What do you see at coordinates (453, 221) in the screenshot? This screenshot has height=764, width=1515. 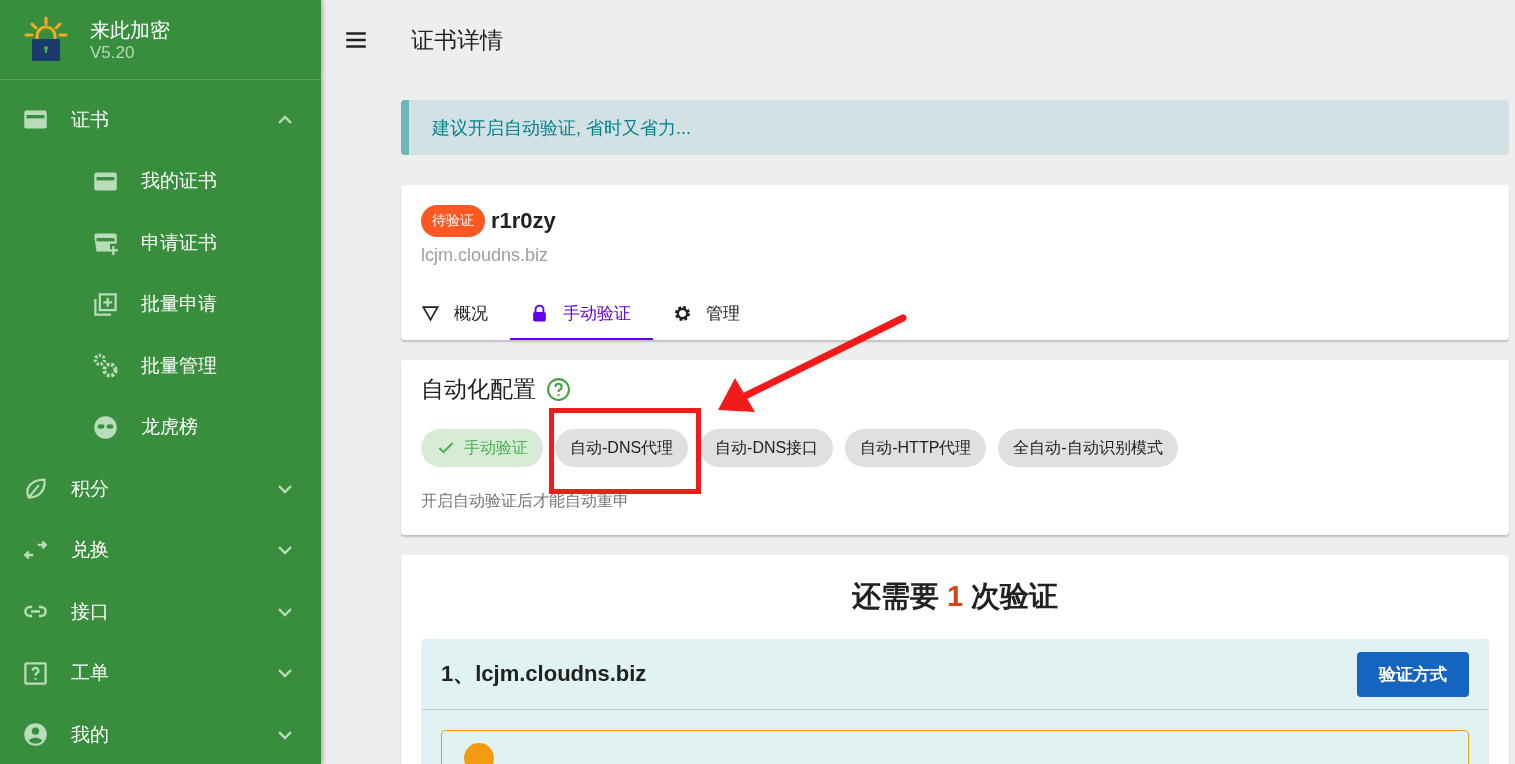 I see `status-badge: 待验证` at bounding box center [453, 221].